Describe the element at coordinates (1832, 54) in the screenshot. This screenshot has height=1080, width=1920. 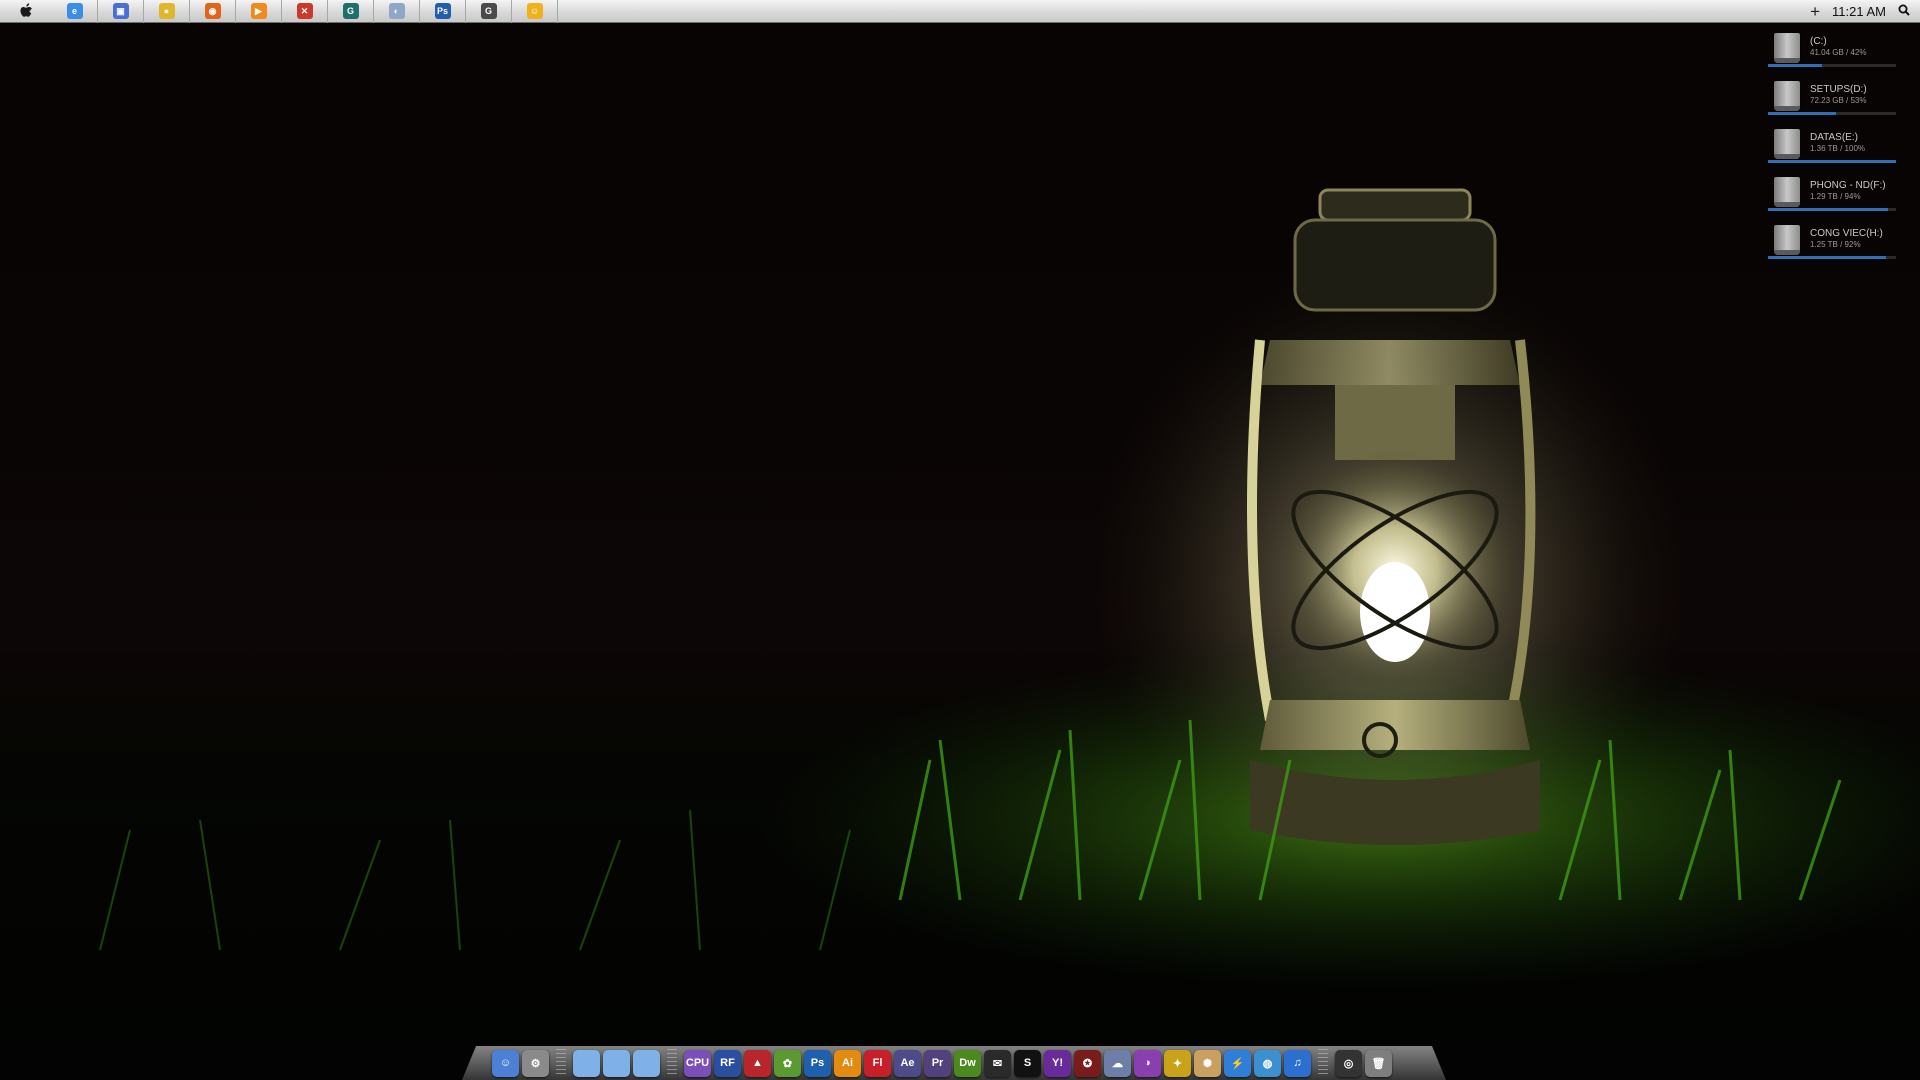
I see `drive-c: (C:) 41.04 GB / 42%` at that location.